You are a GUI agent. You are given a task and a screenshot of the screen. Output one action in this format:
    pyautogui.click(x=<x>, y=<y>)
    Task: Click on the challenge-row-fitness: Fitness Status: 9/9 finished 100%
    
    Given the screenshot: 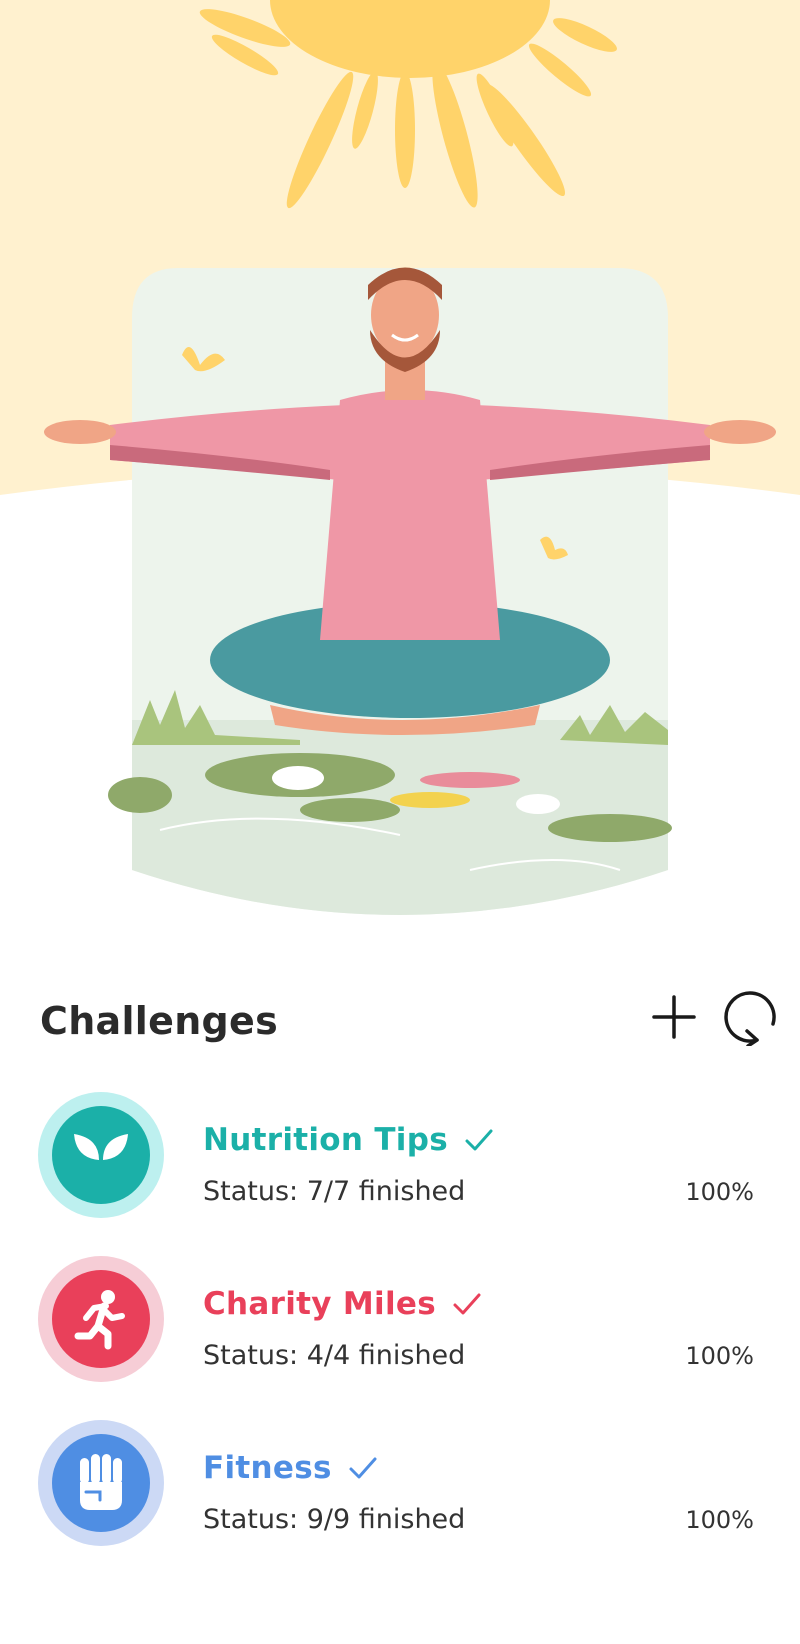 What is the action you would take?
    pyautogui.click(x=400, y=1500)
    